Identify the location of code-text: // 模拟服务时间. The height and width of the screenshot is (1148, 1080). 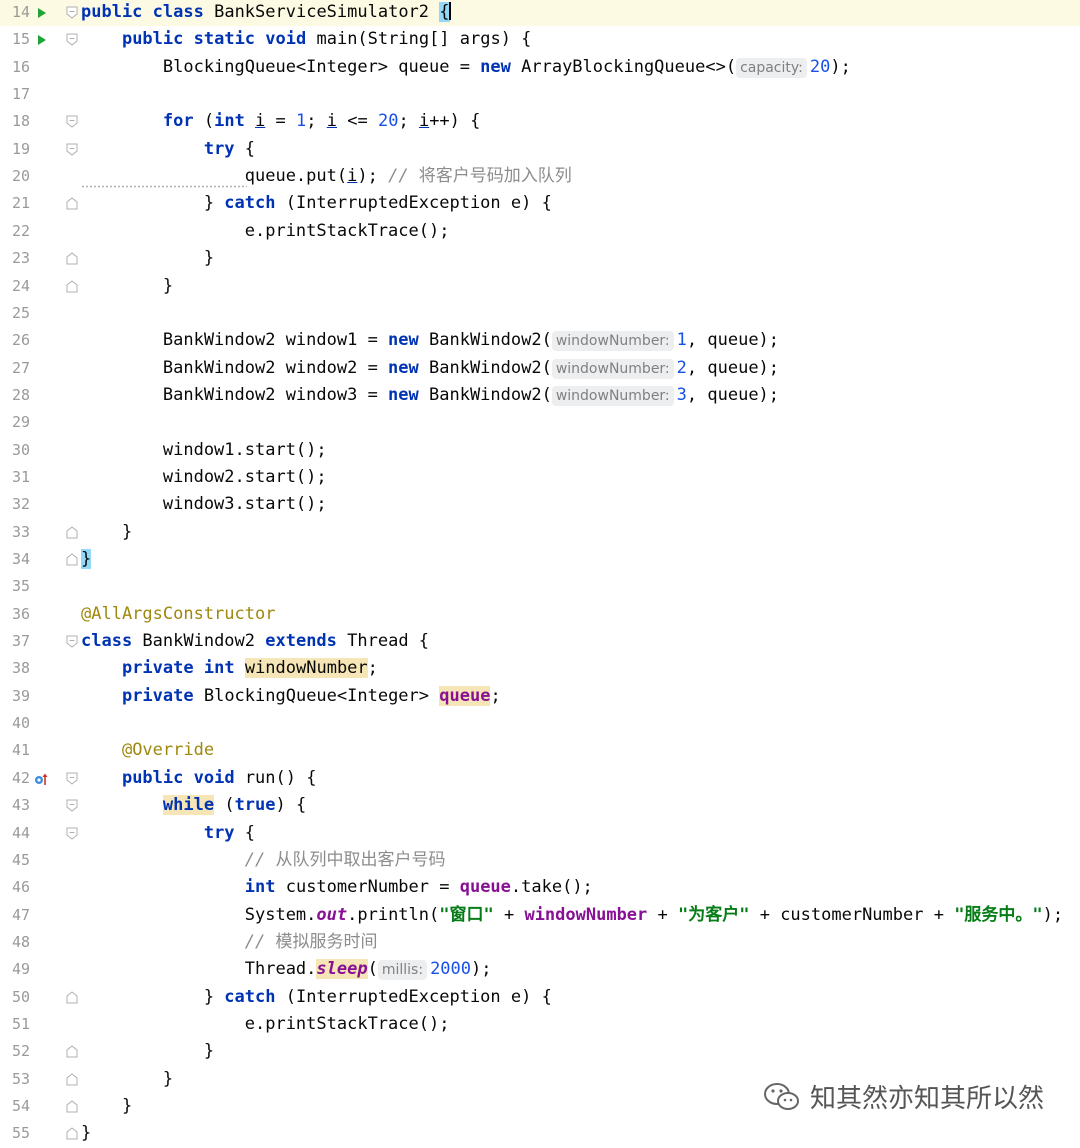
(229, 942).